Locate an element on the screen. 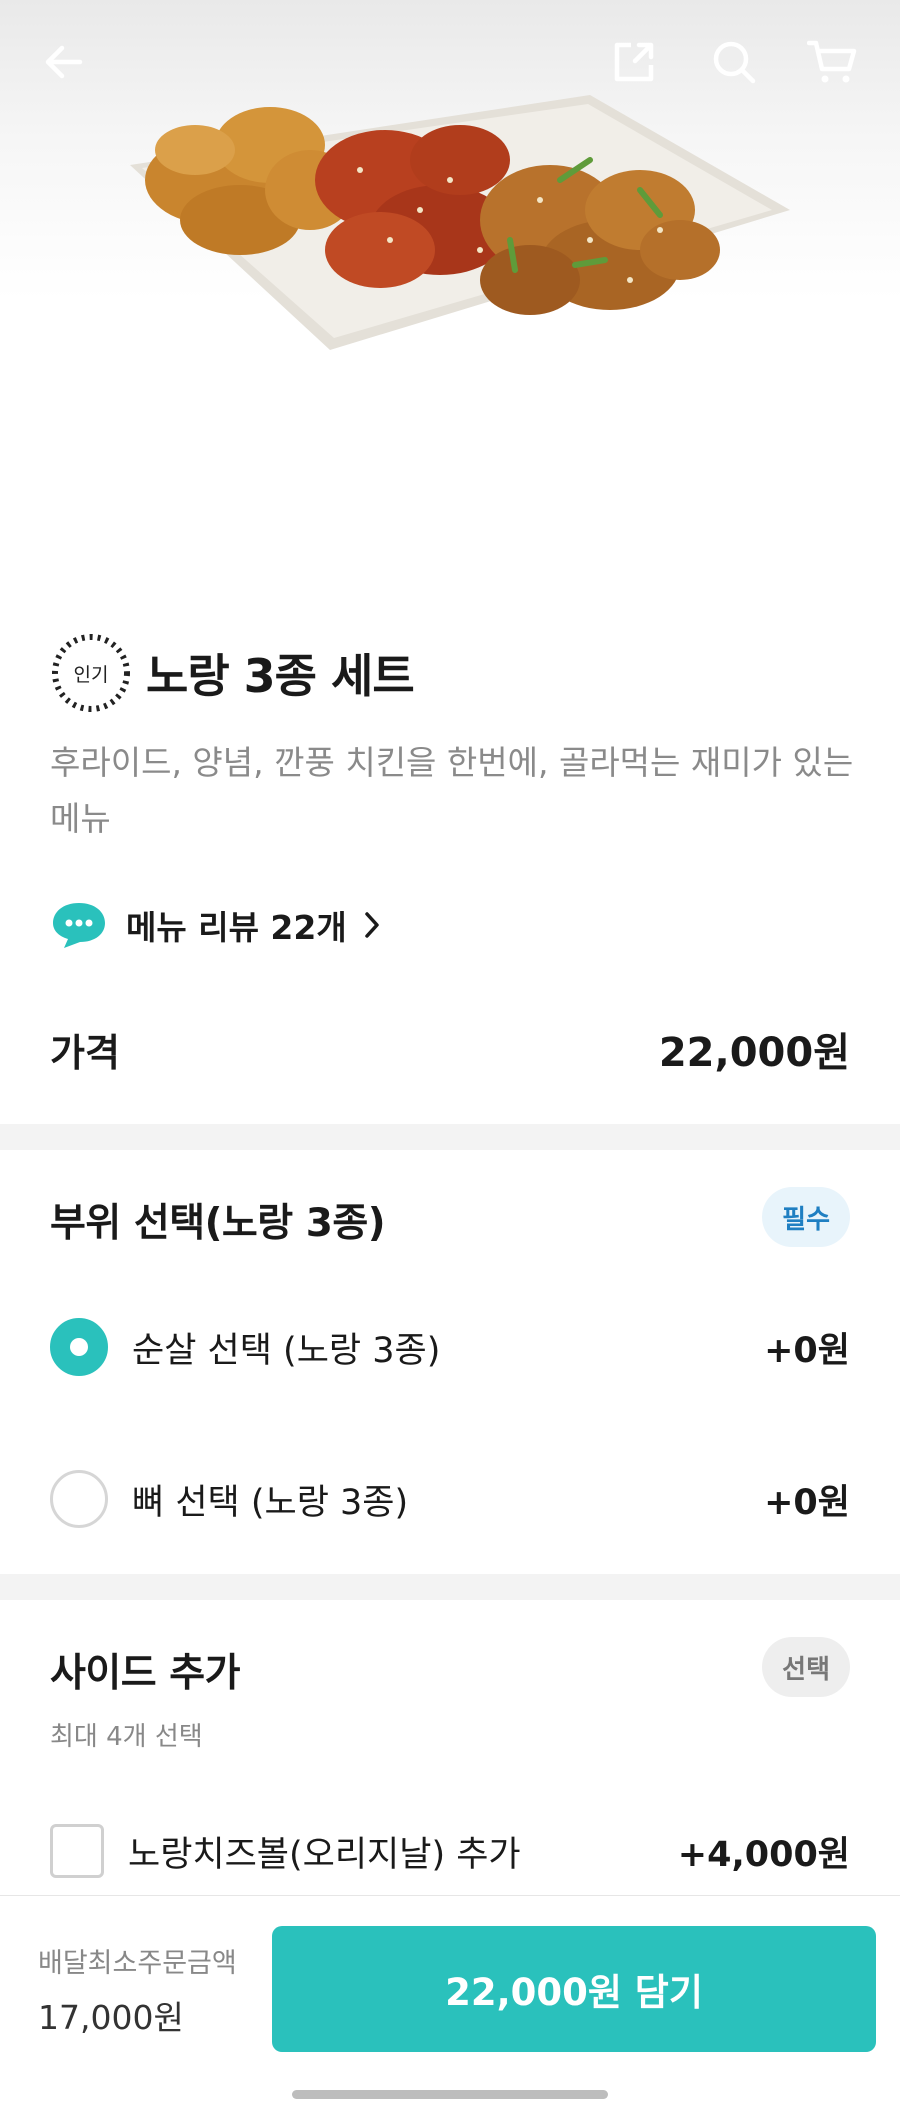  min-order-value: 17,000원 is located at coordinates (111, 2017).